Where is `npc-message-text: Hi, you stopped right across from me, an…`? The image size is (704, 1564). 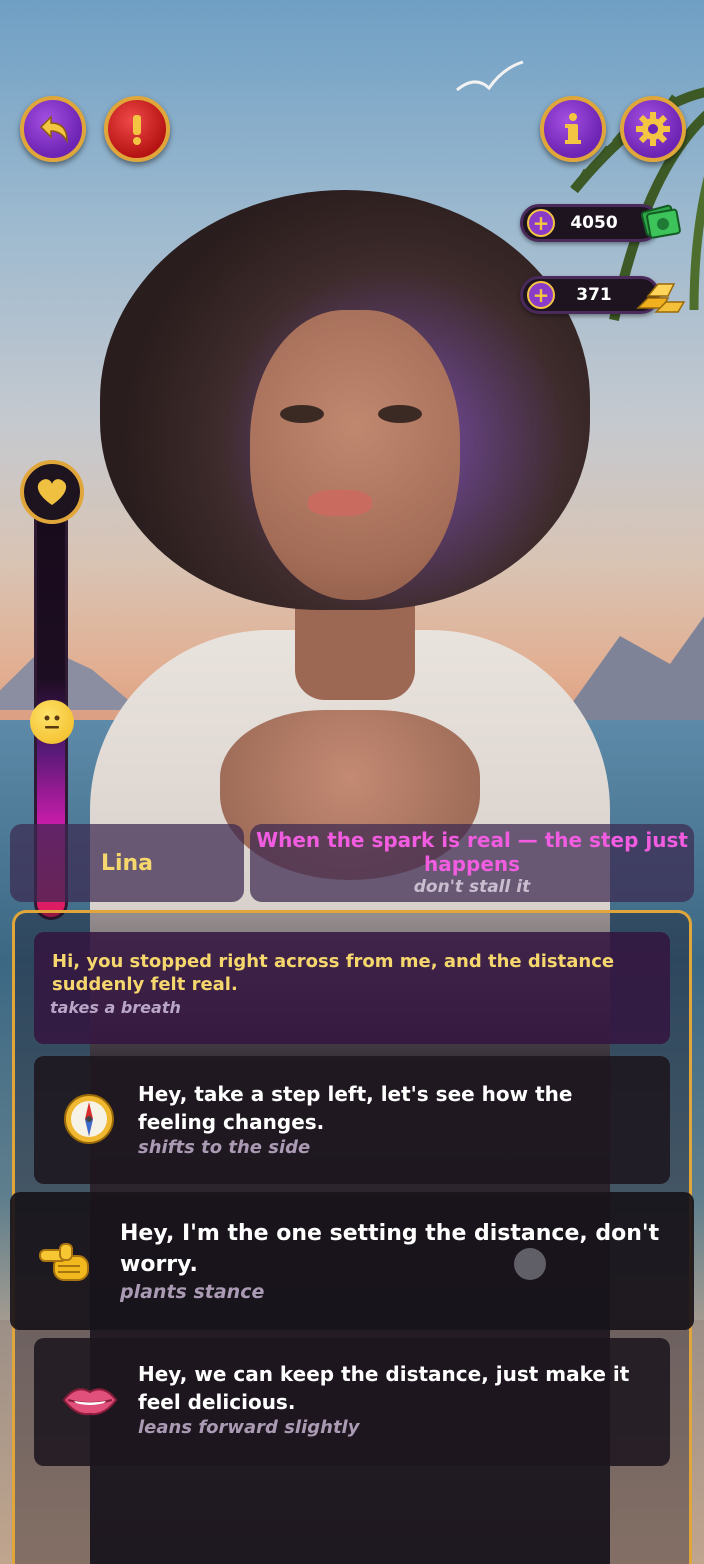 npc-message-text: Hi, you stopped right across from me, an… is located at coordinates (333, 973).